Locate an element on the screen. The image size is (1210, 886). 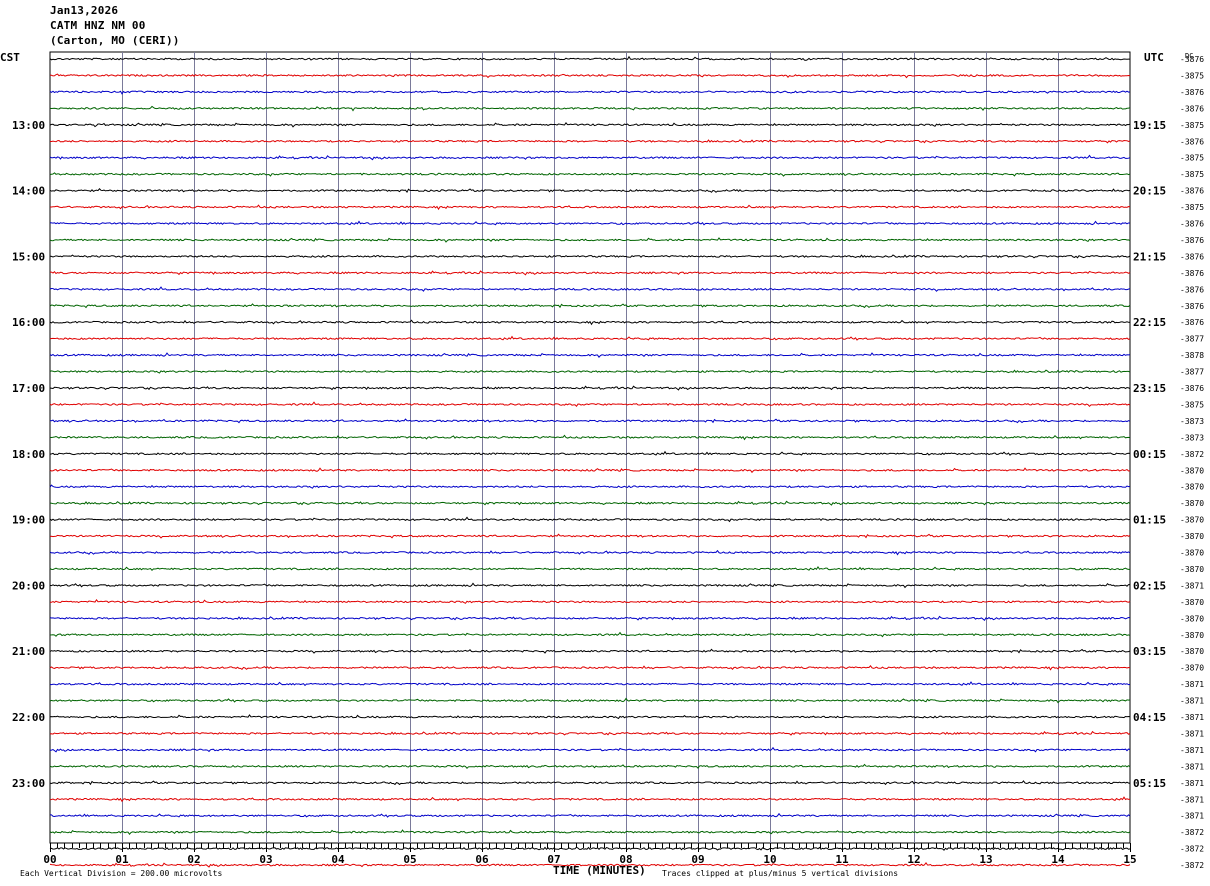
date-label: Jan13,2026 is located at coordinates (84, 10).